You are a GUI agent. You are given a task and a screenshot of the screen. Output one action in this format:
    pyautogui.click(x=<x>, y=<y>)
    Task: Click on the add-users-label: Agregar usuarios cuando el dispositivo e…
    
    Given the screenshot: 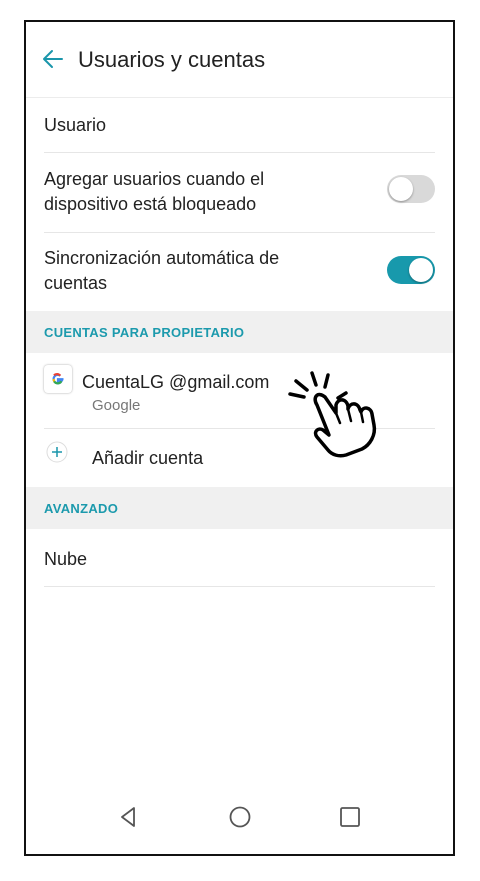 What is the action you would take?
    pyautogui.click(x=154, y=192)
    